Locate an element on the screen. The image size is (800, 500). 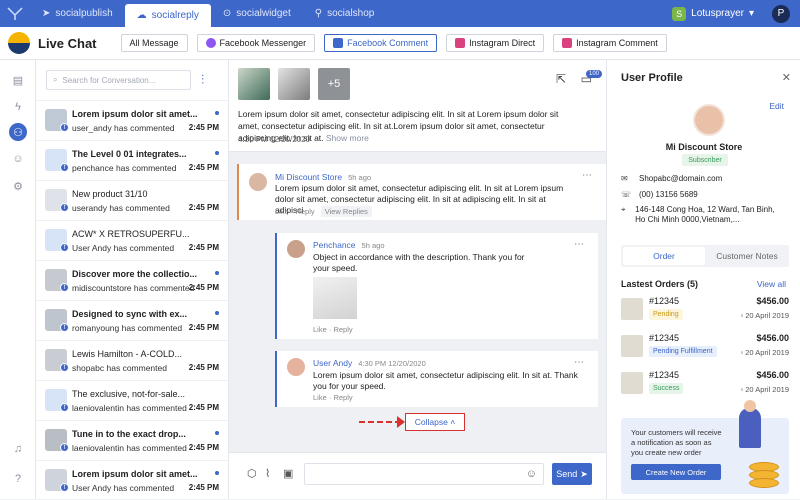
status-badge: Success is located at coordinates (666, 388).